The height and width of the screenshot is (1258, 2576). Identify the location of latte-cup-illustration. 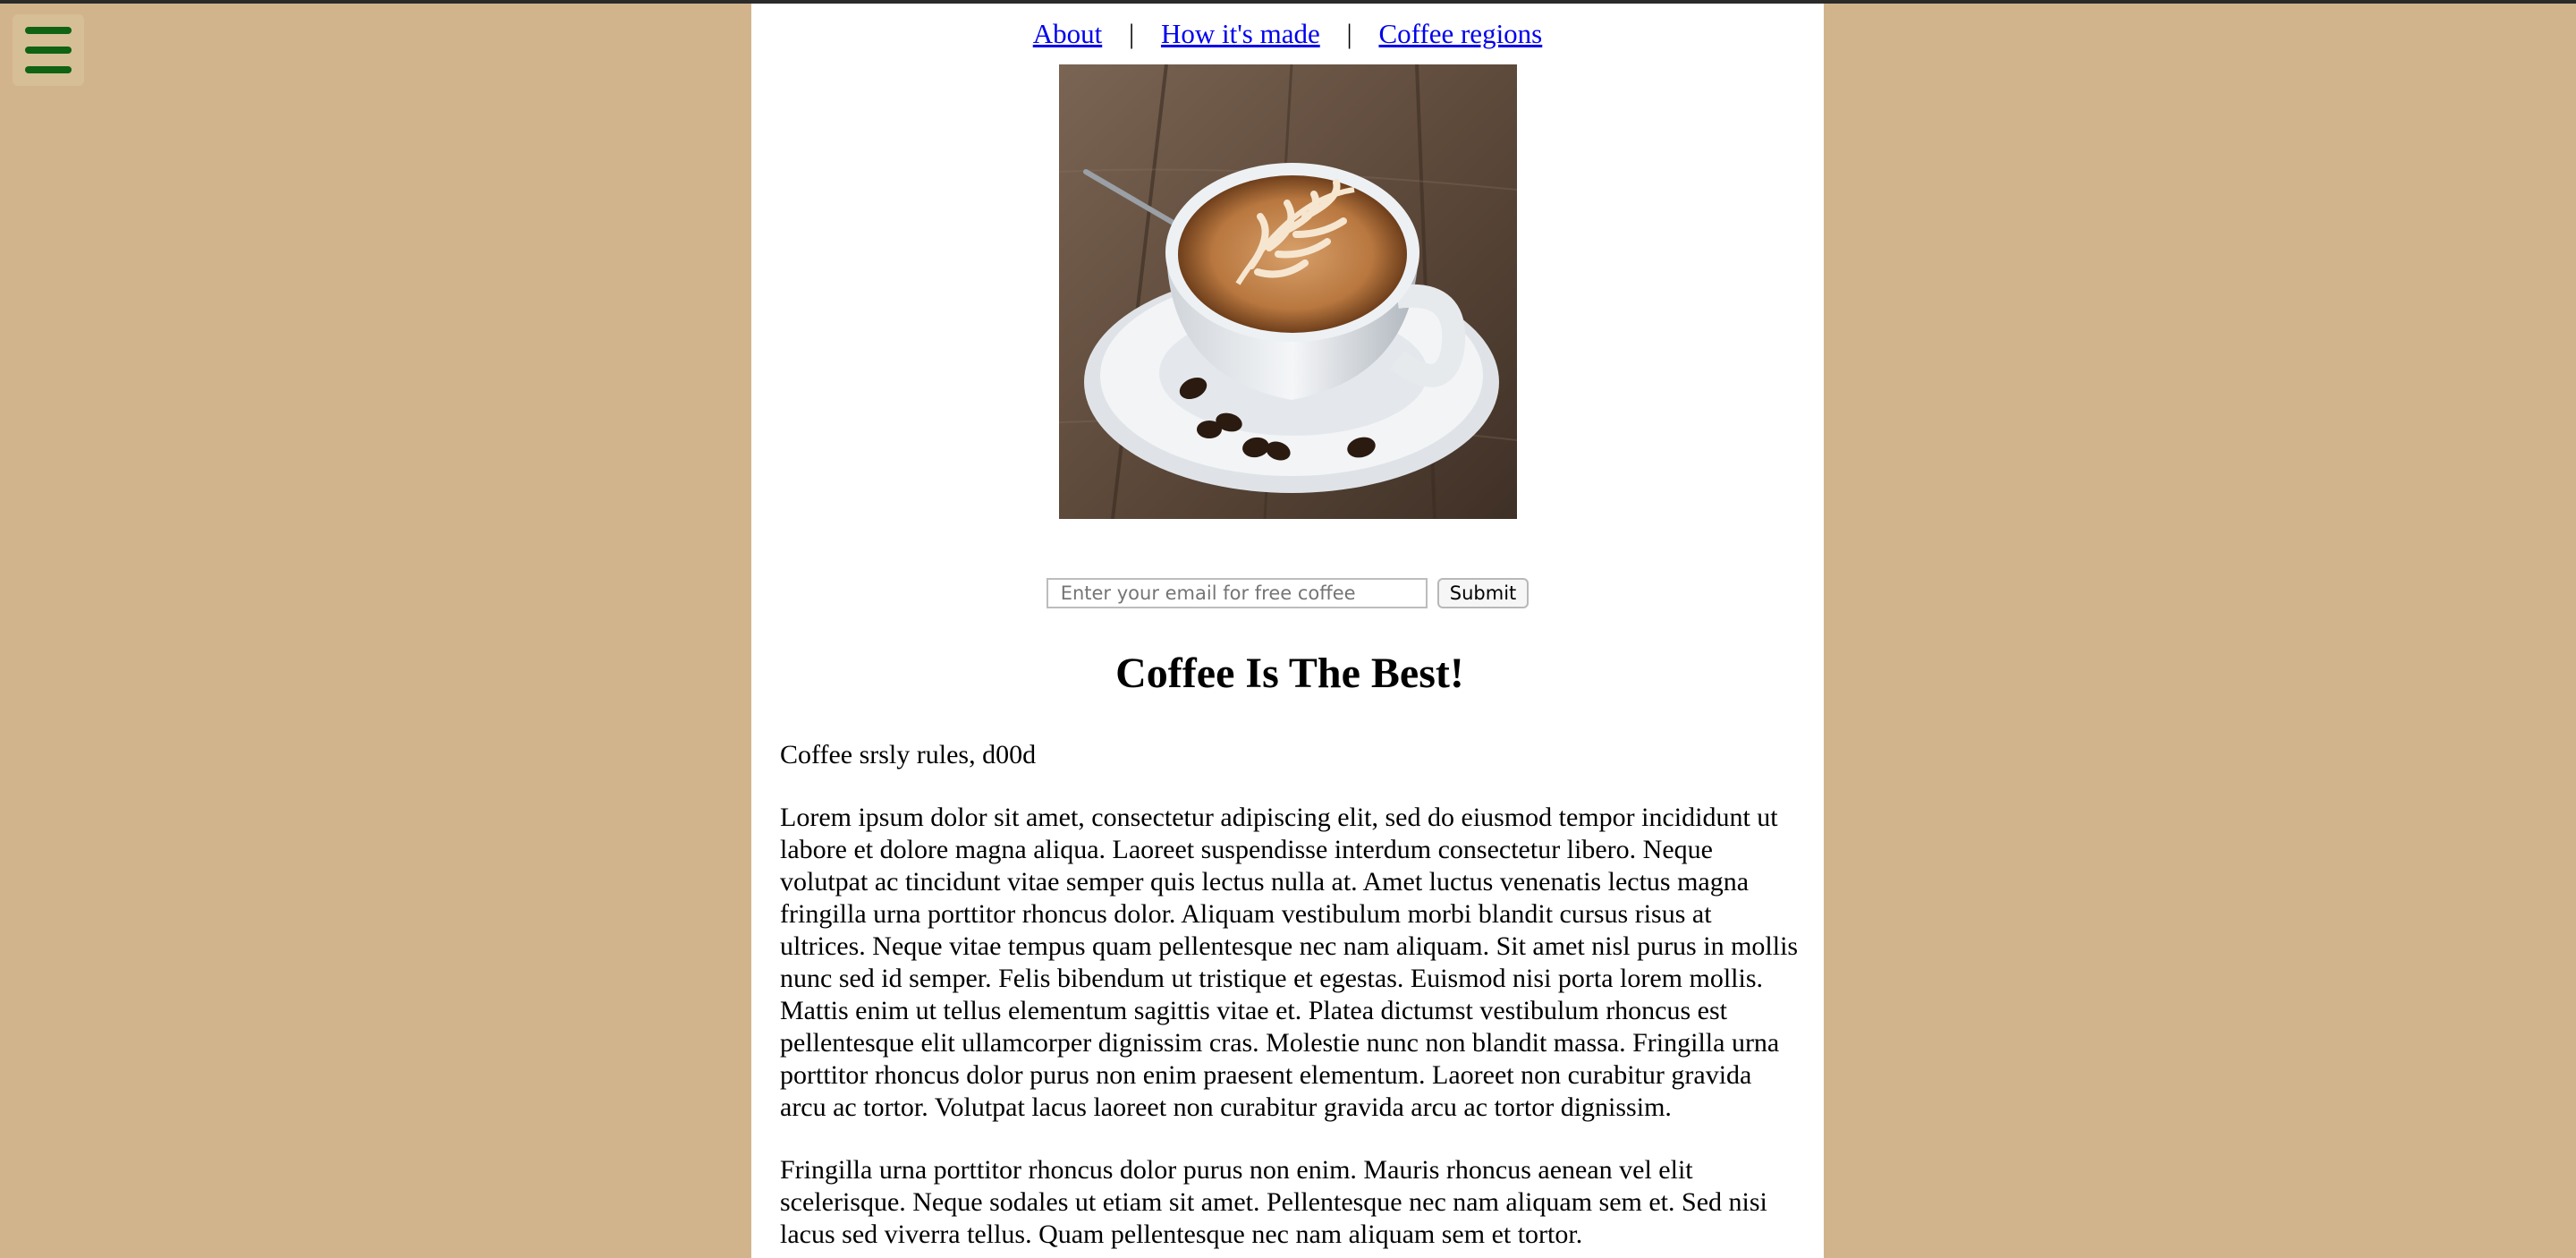
(1288, 291).